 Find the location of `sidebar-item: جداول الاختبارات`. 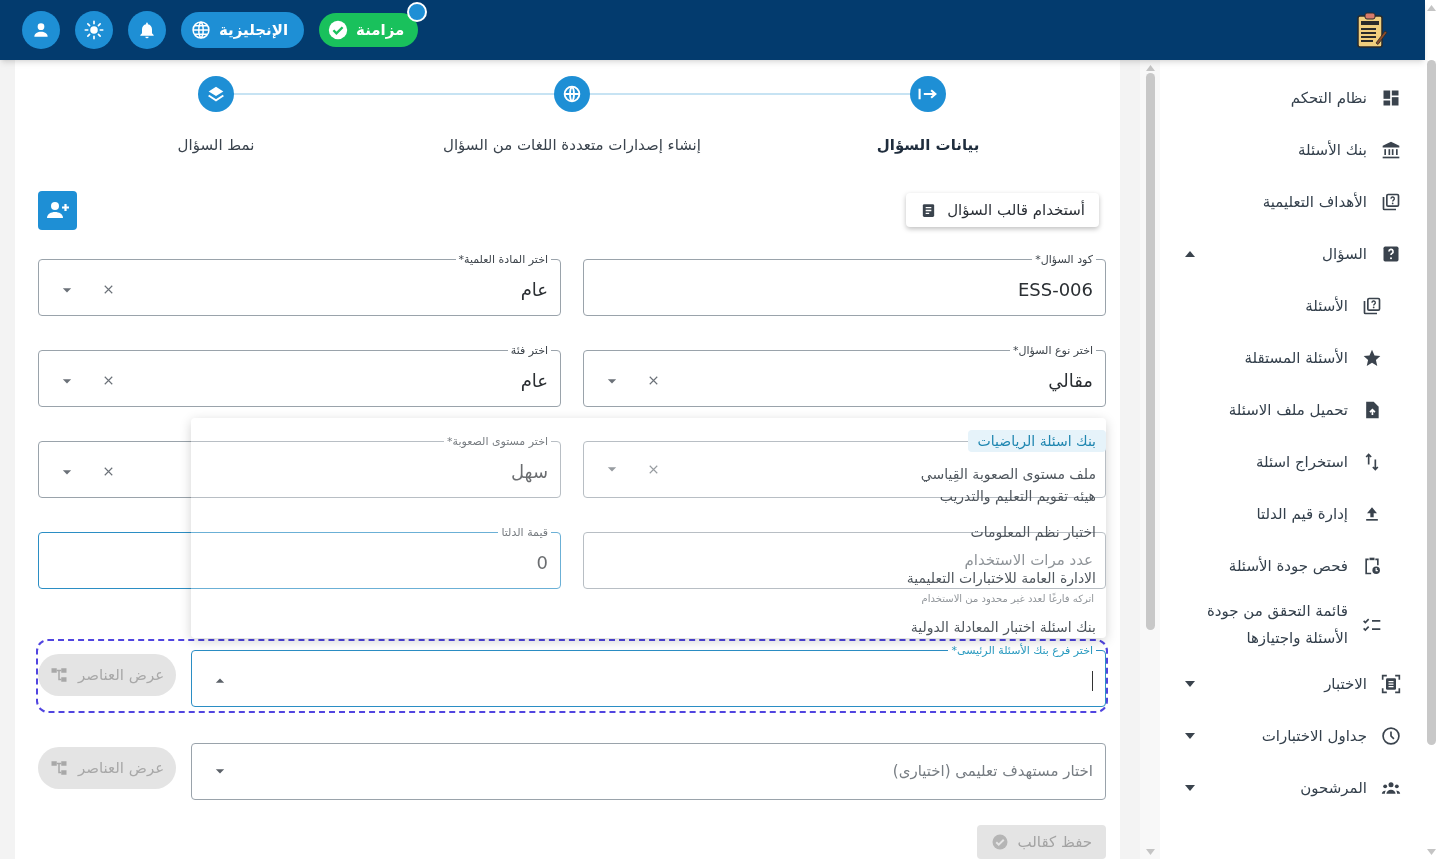

sidebar-item: جداول الاختبارات is located at coordinates (1292, 736).